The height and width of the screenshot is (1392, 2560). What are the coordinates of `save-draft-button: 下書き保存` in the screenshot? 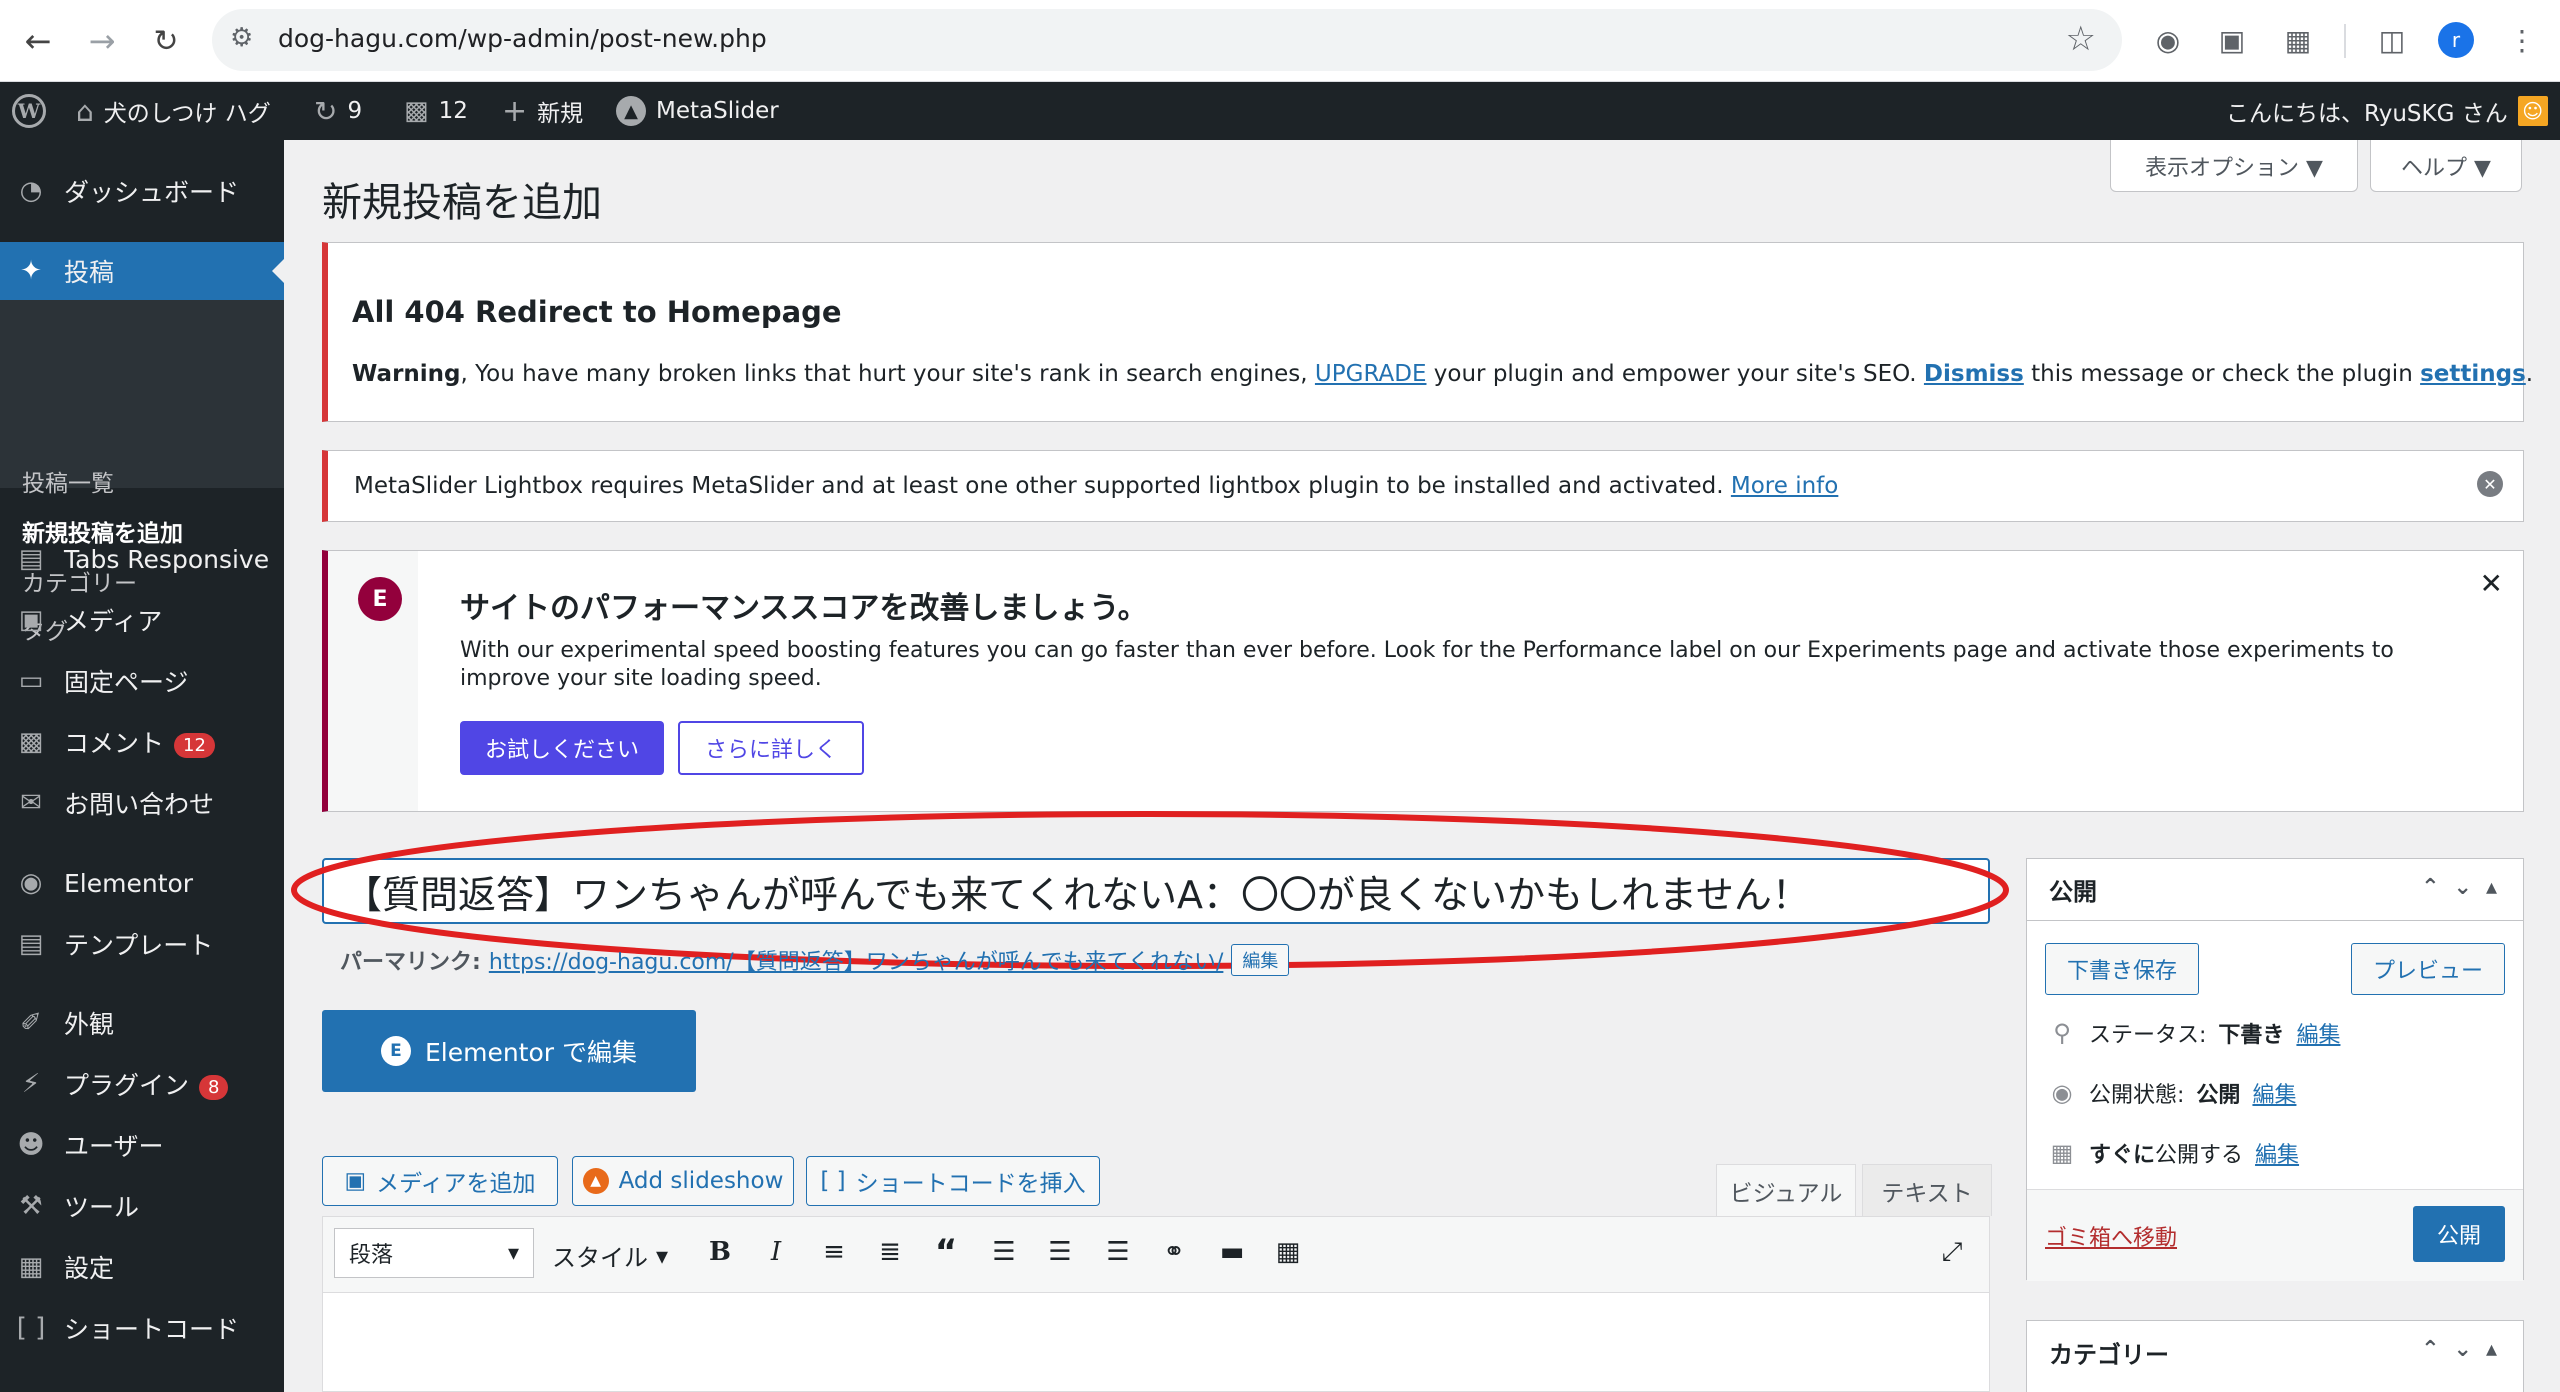 It's located at (2122, 969).